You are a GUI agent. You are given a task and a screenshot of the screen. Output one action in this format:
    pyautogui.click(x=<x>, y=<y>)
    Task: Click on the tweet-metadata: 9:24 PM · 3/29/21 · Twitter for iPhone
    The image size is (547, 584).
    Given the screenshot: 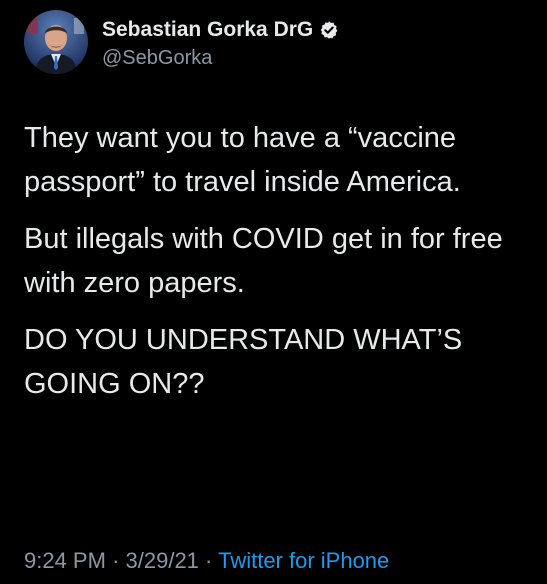 What is the action you would take?
    pyautogui.click(x=206, y=561)
    